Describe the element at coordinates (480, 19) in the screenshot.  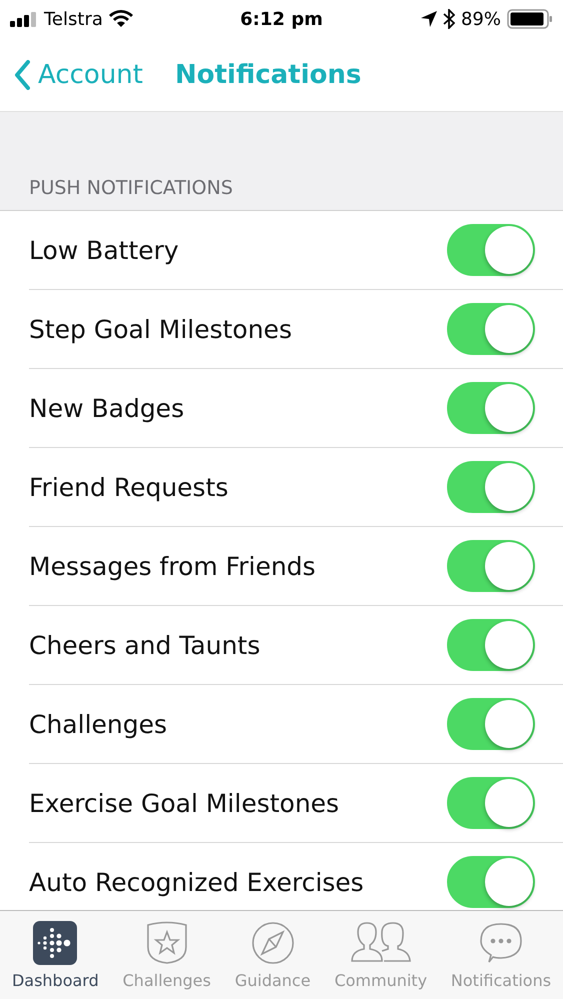
I see `battery-percent: 89%` at that location.